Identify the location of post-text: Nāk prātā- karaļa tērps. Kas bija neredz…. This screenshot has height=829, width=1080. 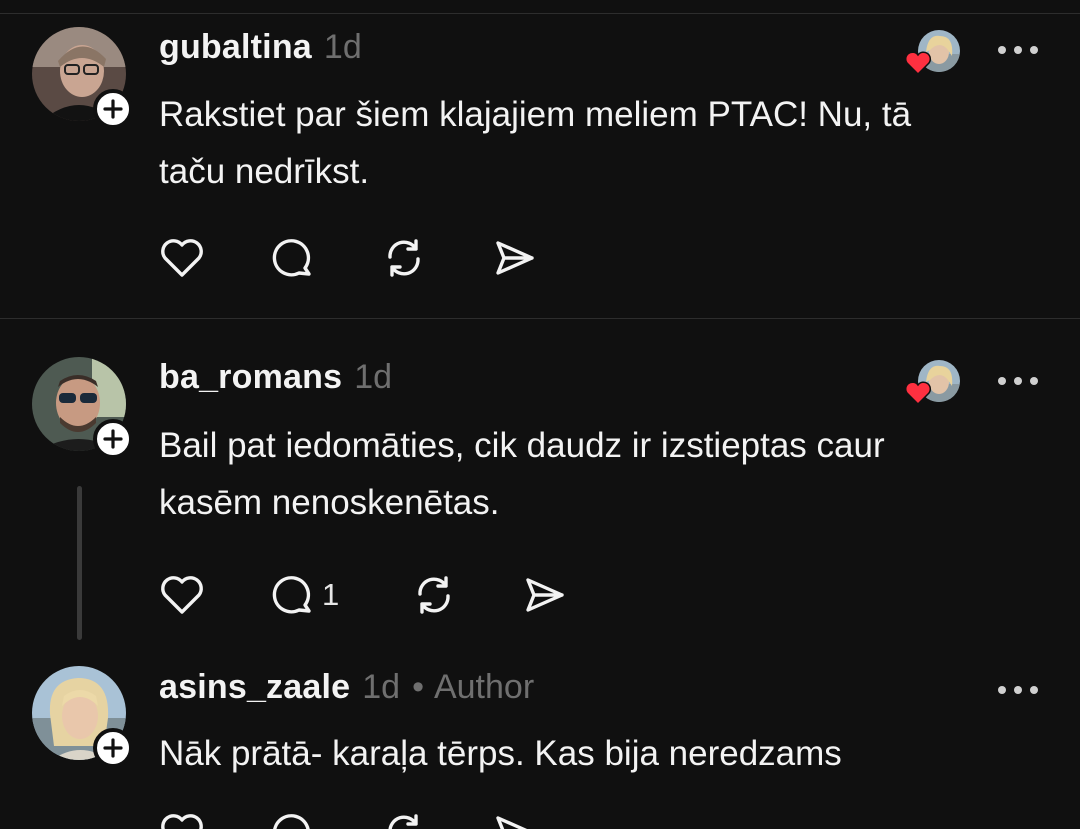
(599, 753).